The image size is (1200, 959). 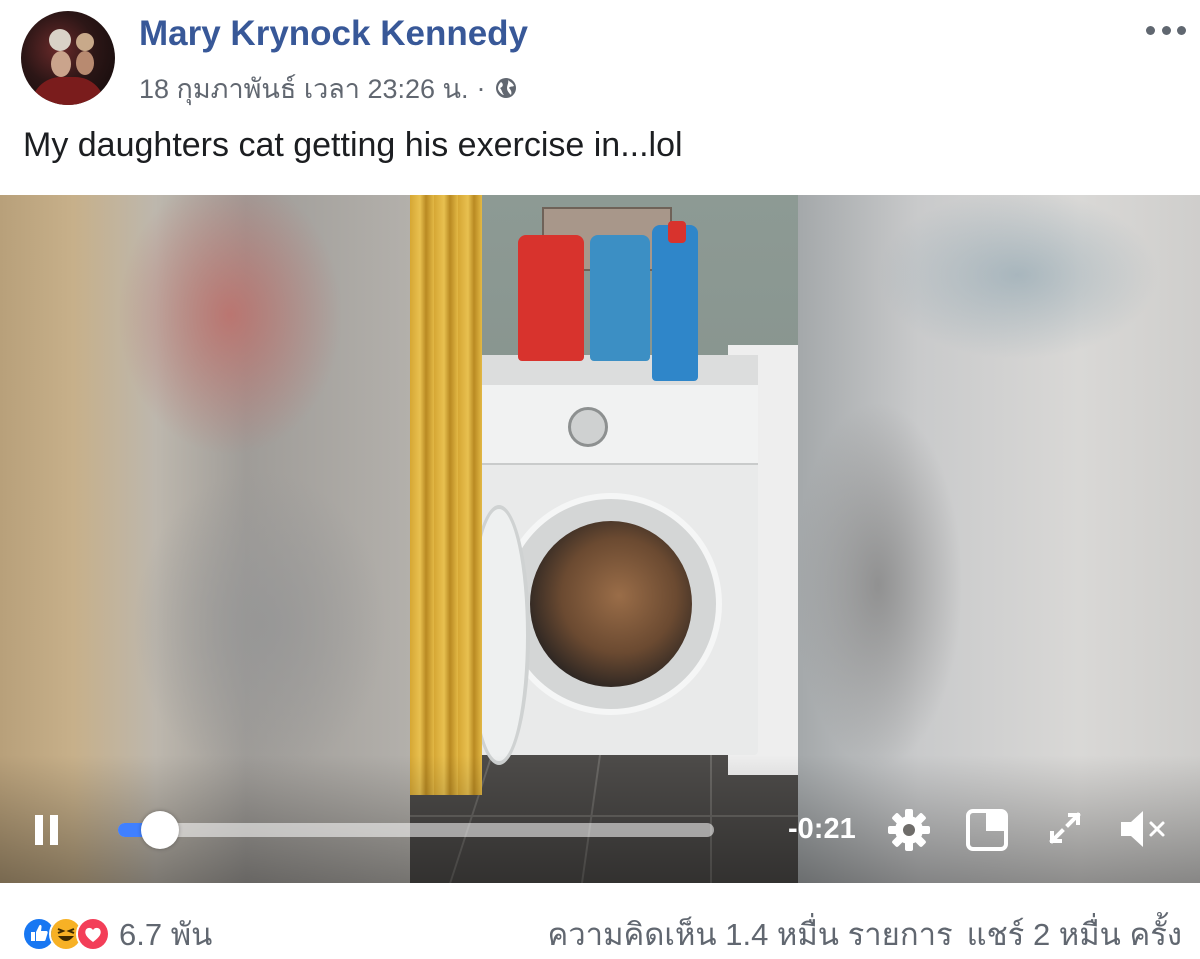 I want to click on reactions-summary: 6.7 พัน, so click(x=117, y=934).